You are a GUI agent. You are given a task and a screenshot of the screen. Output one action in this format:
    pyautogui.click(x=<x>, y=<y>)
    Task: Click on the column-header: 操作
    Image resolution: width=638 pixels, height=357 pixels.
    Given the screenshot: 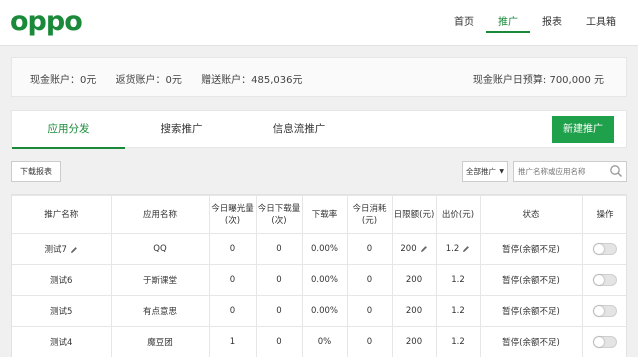 What is the action you would take?
    pyautogui.click(x=603, y=214)
    